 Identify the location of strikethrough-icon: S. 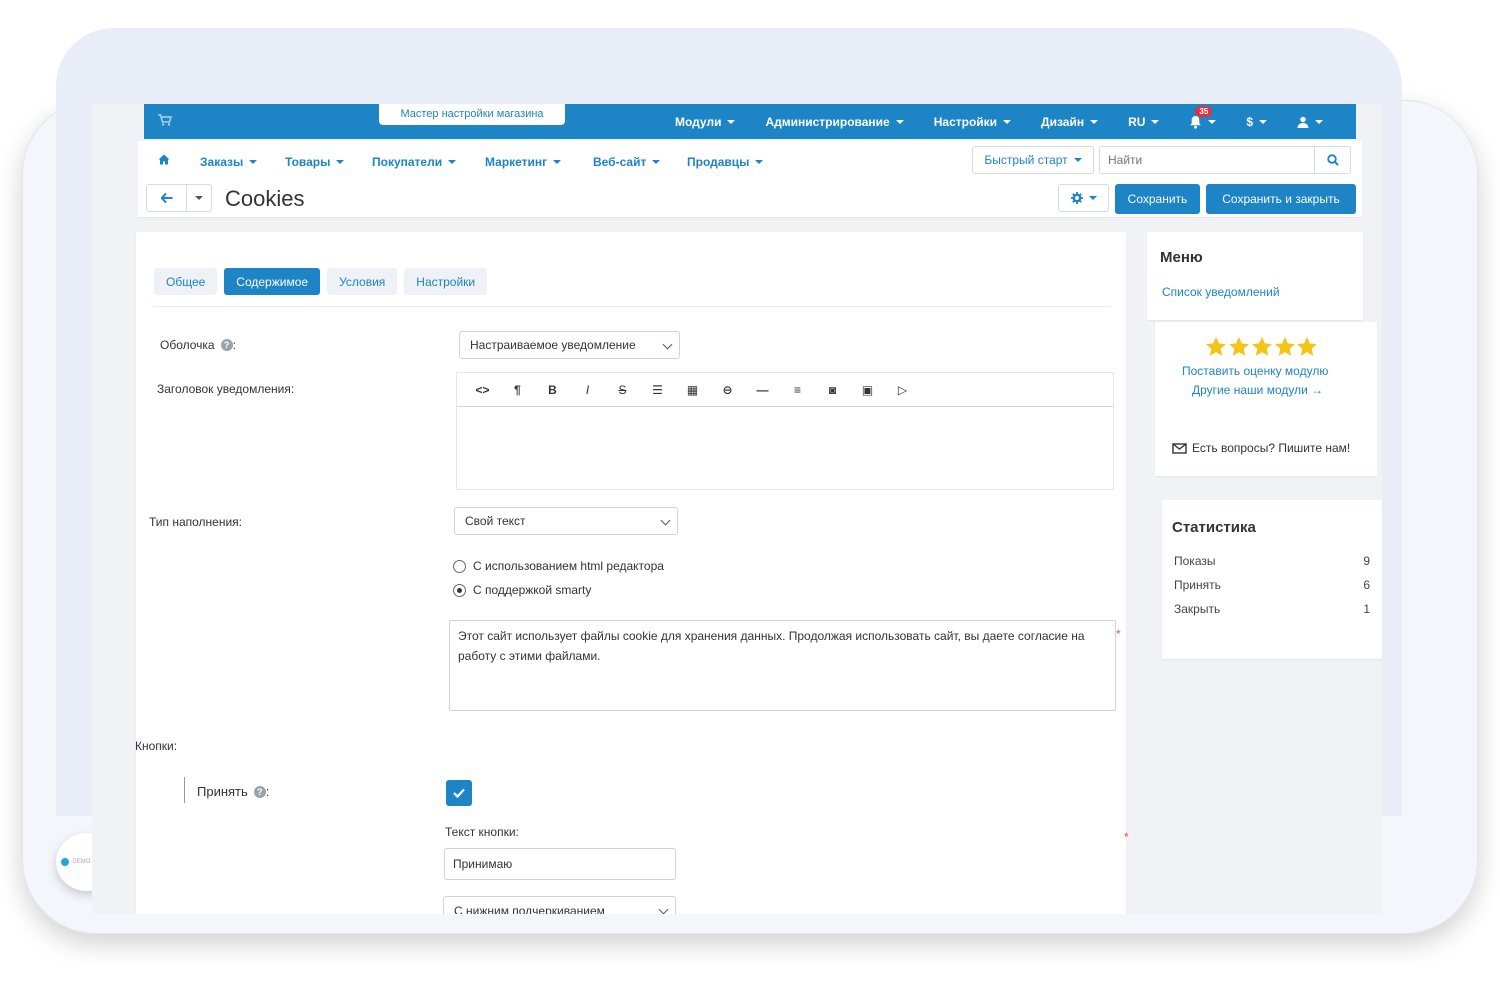
(622, 390).